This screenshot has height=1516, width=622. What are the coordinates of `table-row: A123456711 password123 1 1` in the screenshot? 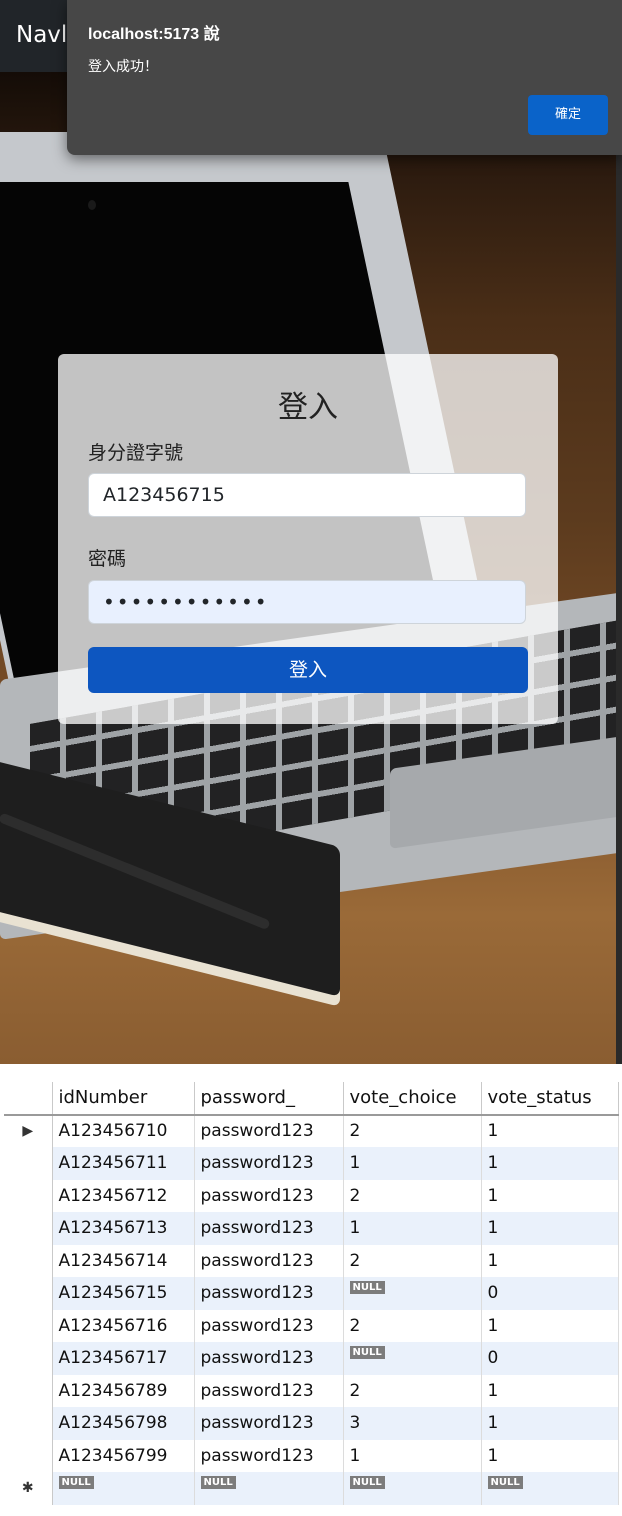 It's located at (311, 1163).